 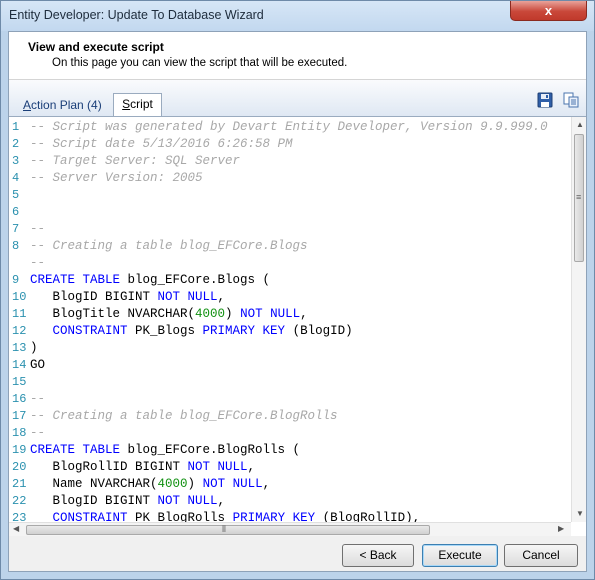 What do you see at coordinates (244, 331) in the screenshot?
I see `code-token: PRIMARY KEY` at bounding box center [244, 331].